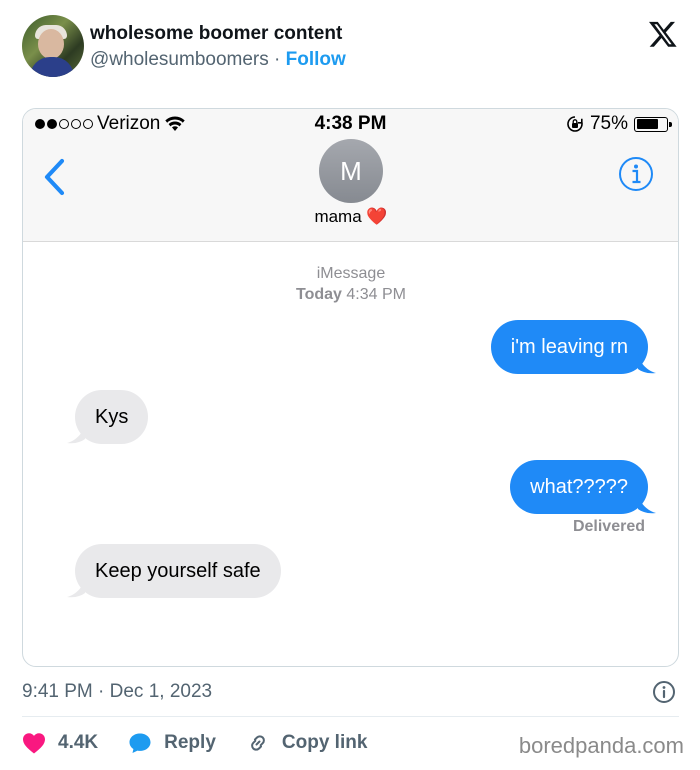 This screenshot has height=770, width=700. I want to click on message-bubble-outgoing: what?????, so click(583, 487).